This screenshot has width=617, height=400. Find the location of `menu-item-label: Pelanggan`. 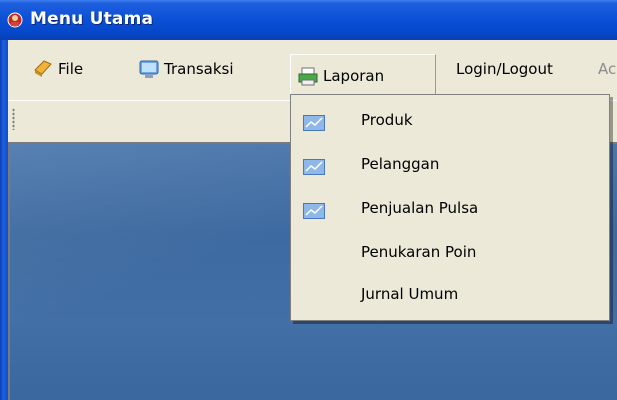

menu-item-label: Pelanggan is located at coordinates (400, 164).